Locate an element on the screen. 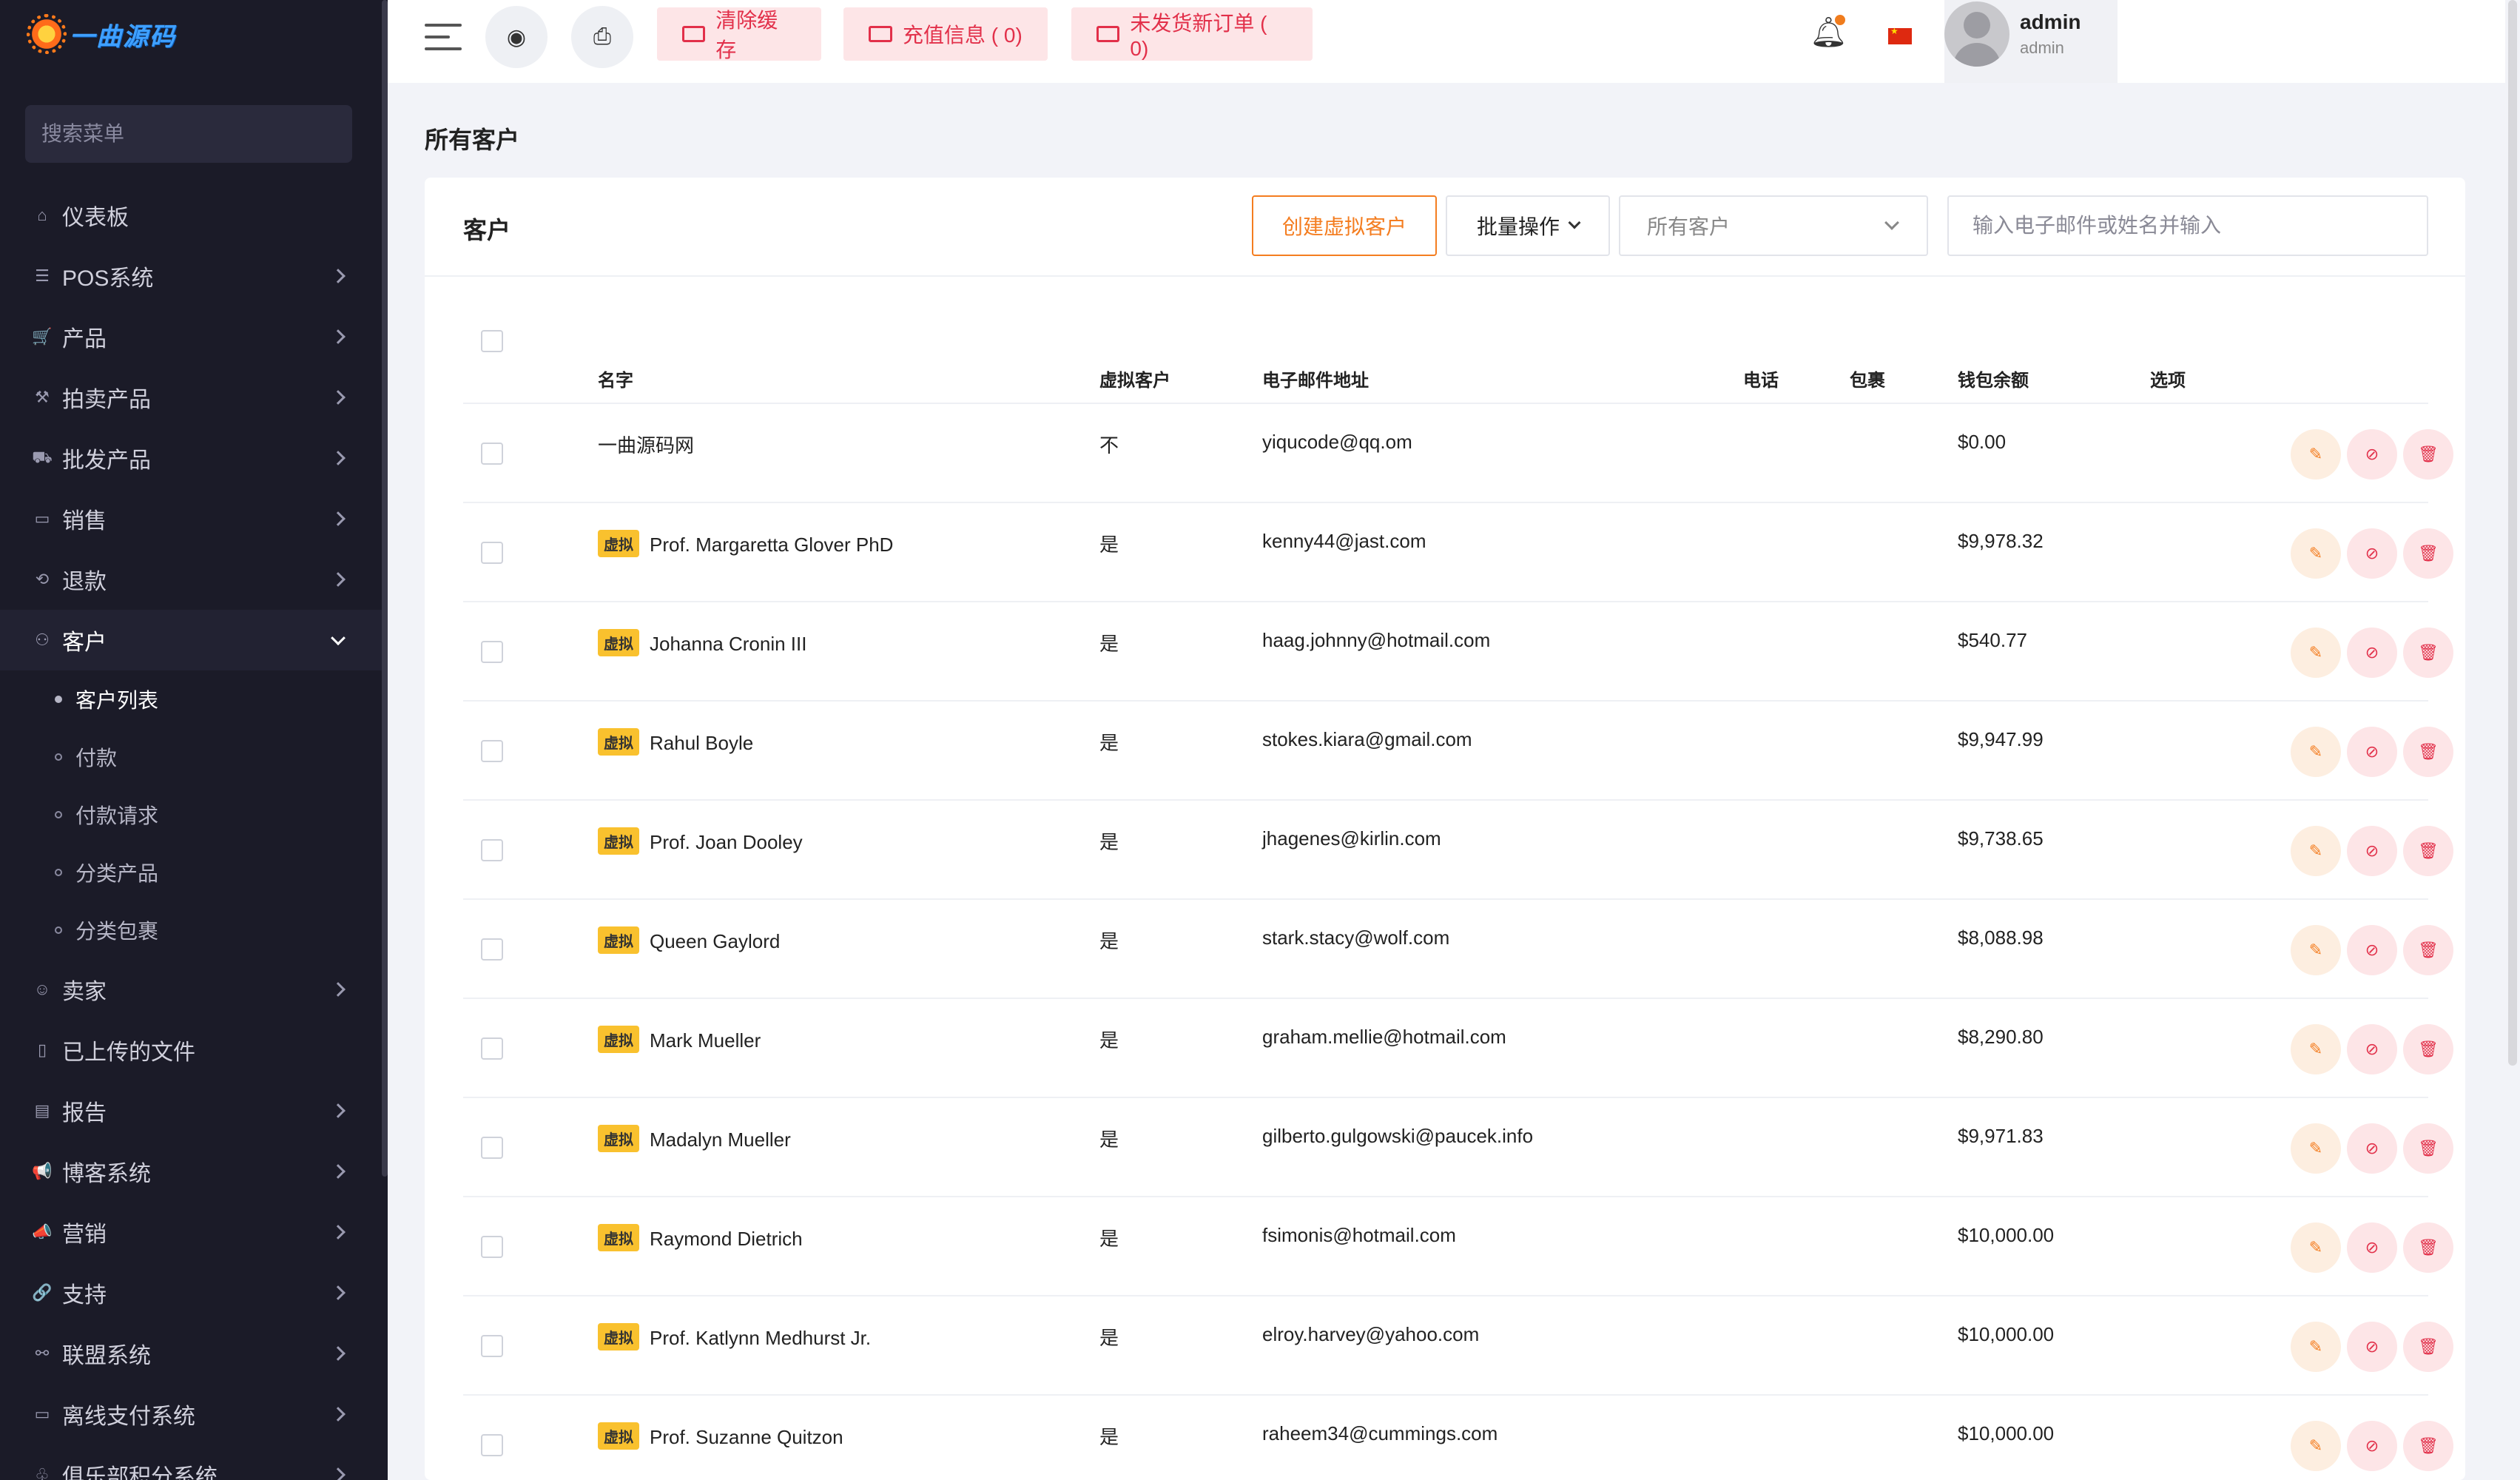 Image resolution: width=2520 pixels, height=1480 pixels. sidebar-item: ⛟ 批发产品 is located at coordinates (191, 458).